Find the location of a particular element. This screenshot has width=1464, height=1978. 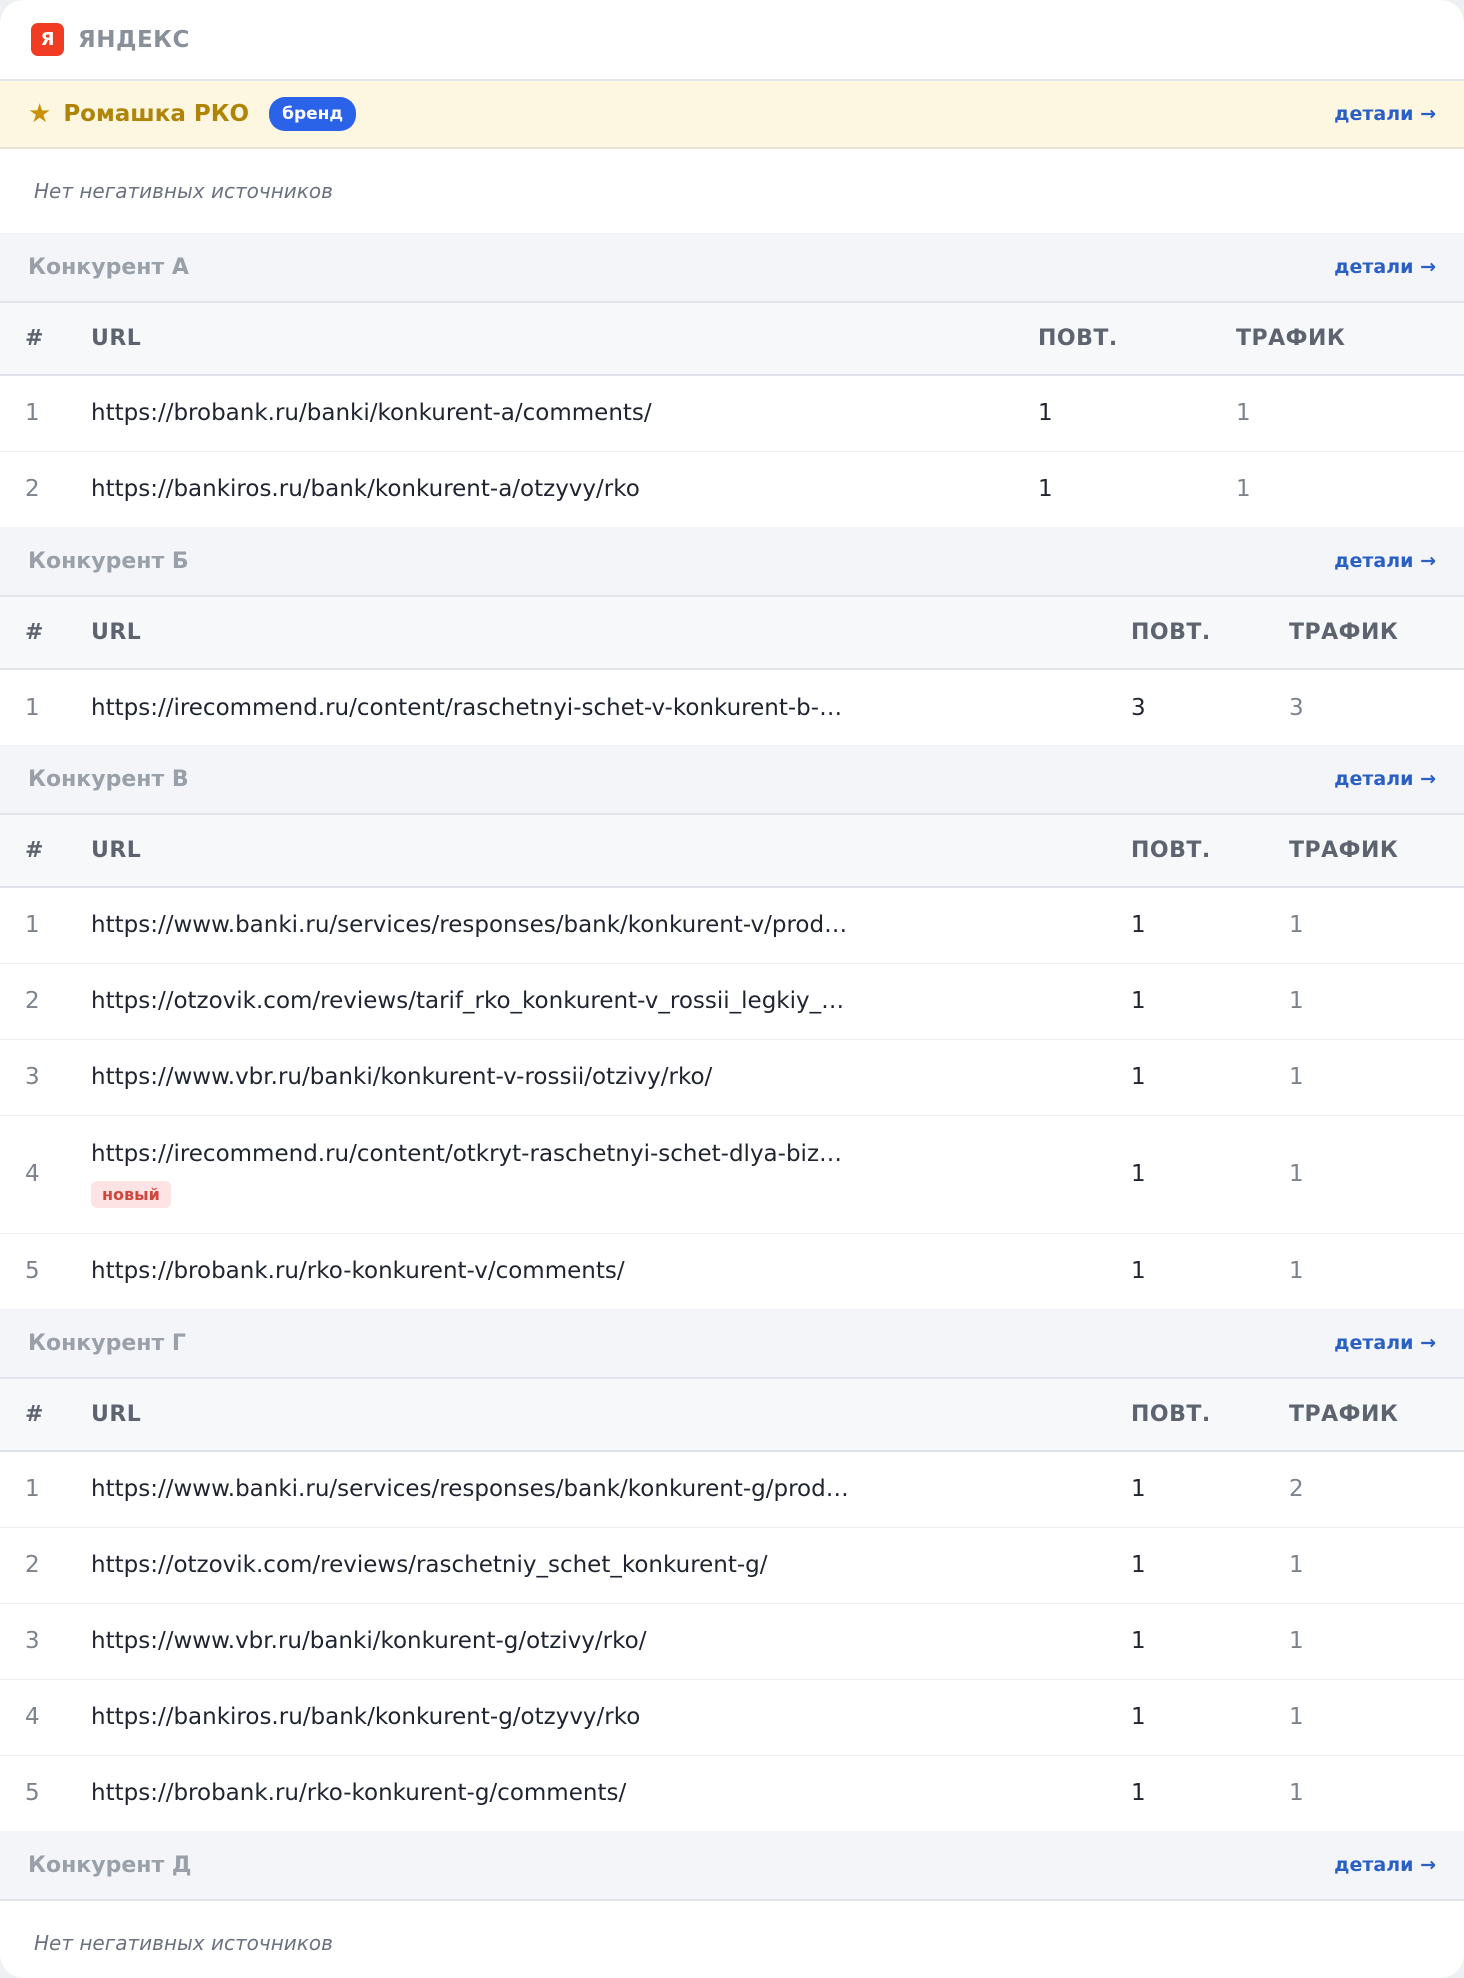

competitor-empty-message: Нет негативных источников is located at coordinates (183, 1943).